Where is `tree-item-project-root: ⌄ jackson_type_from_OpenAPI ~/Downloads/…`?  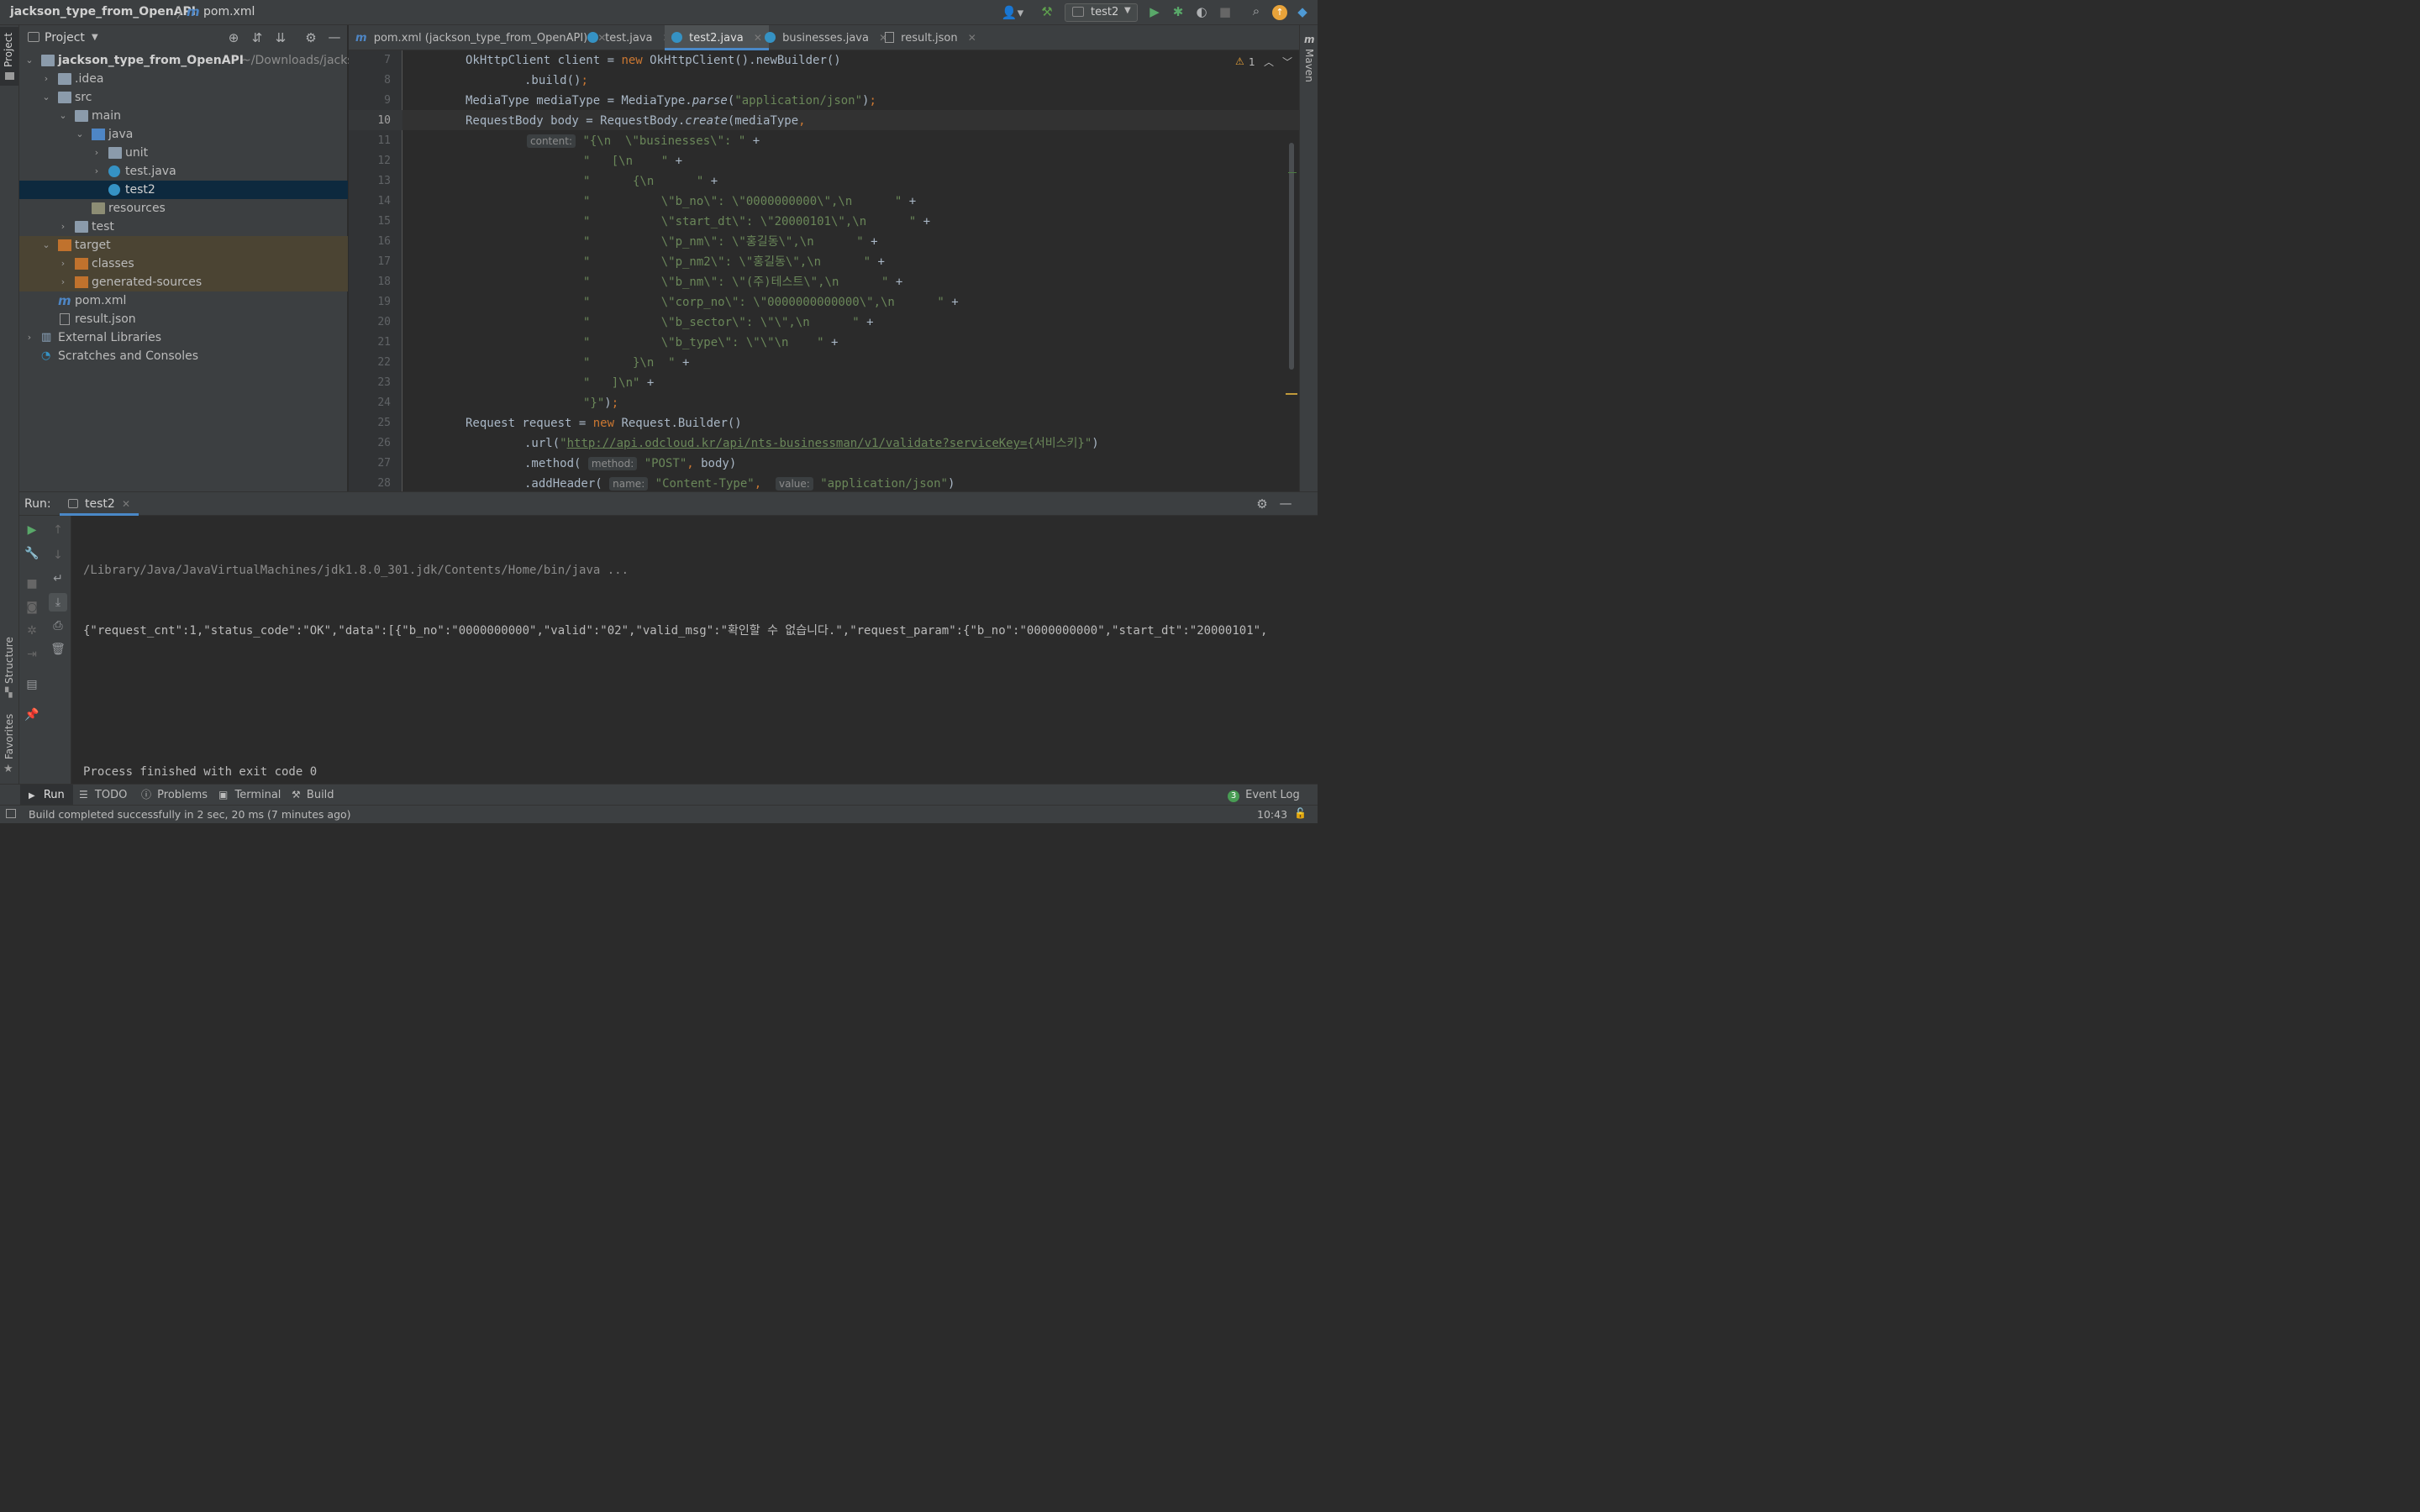
tree-item-project-root: ⌄ jackson_type_from_OpenAPI ~/Downloads/… is located at coordinates (186, 60).